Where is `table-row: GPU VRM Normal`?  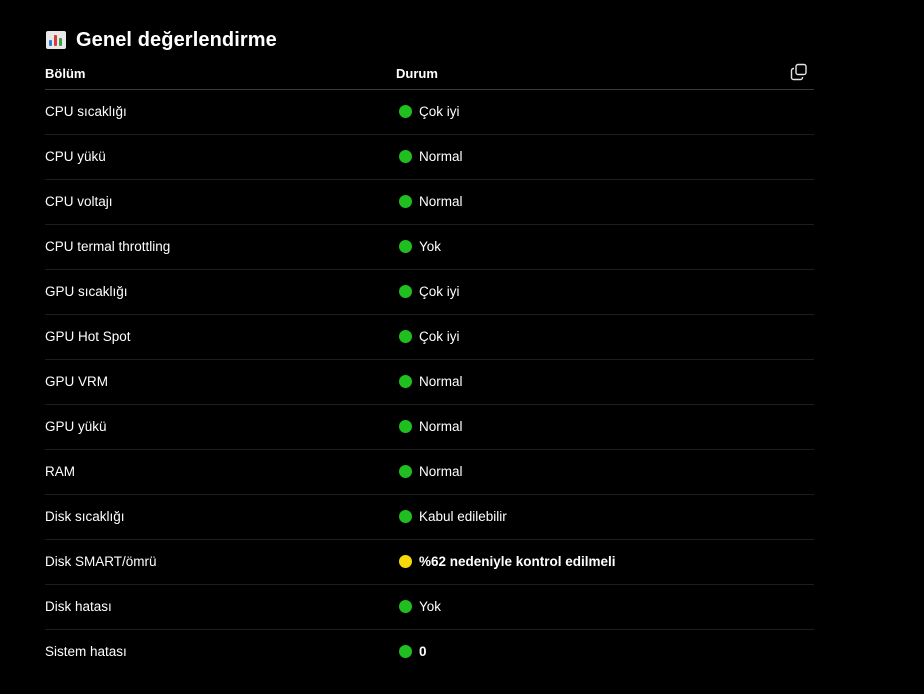 table-row: GPU VRM Normal is located at coordinates (429, 382).